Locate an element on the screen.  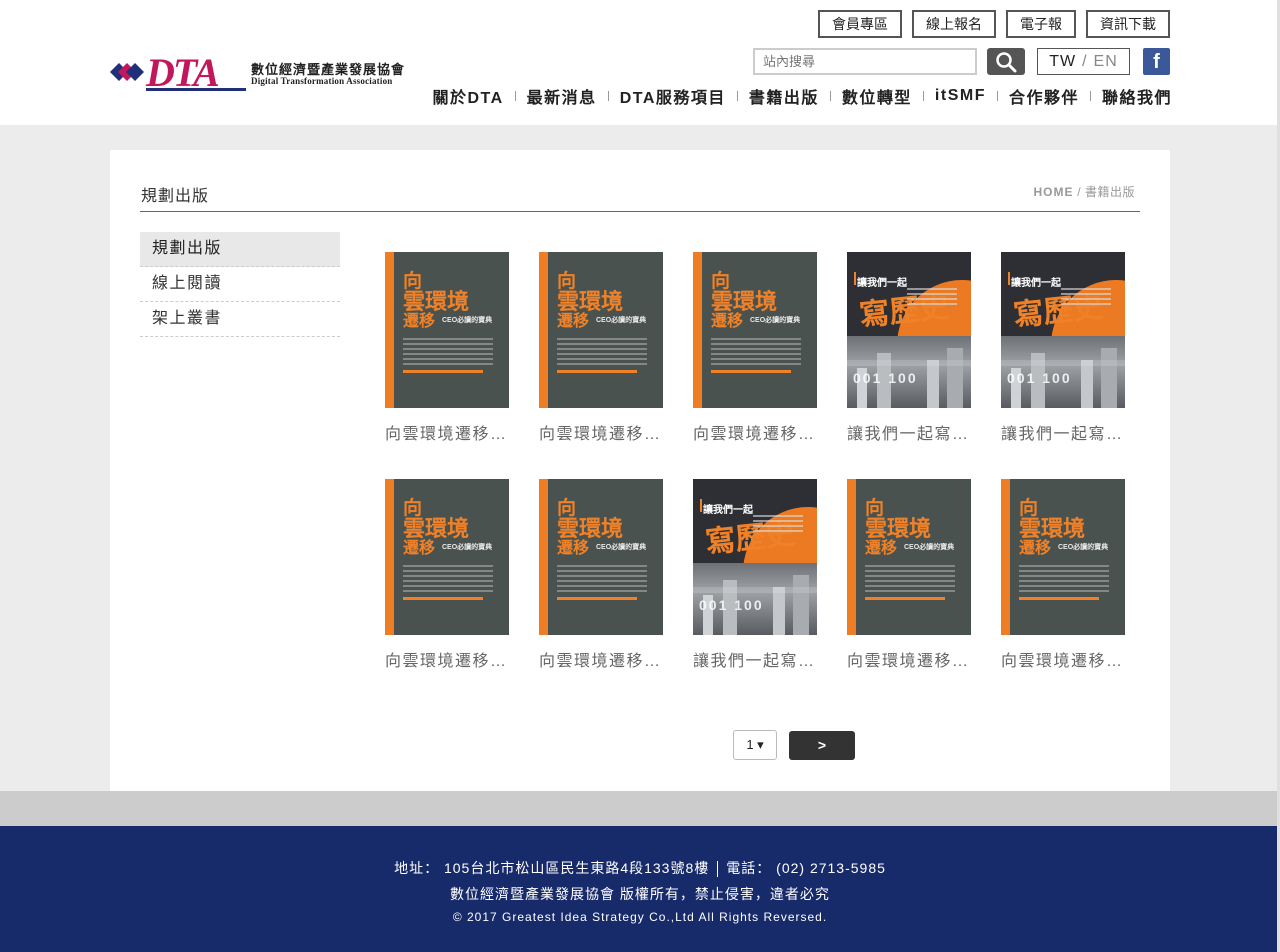
sidebar: 規劃出版 線上閱讀 架上叢書 is located at coordinates (240, 284).